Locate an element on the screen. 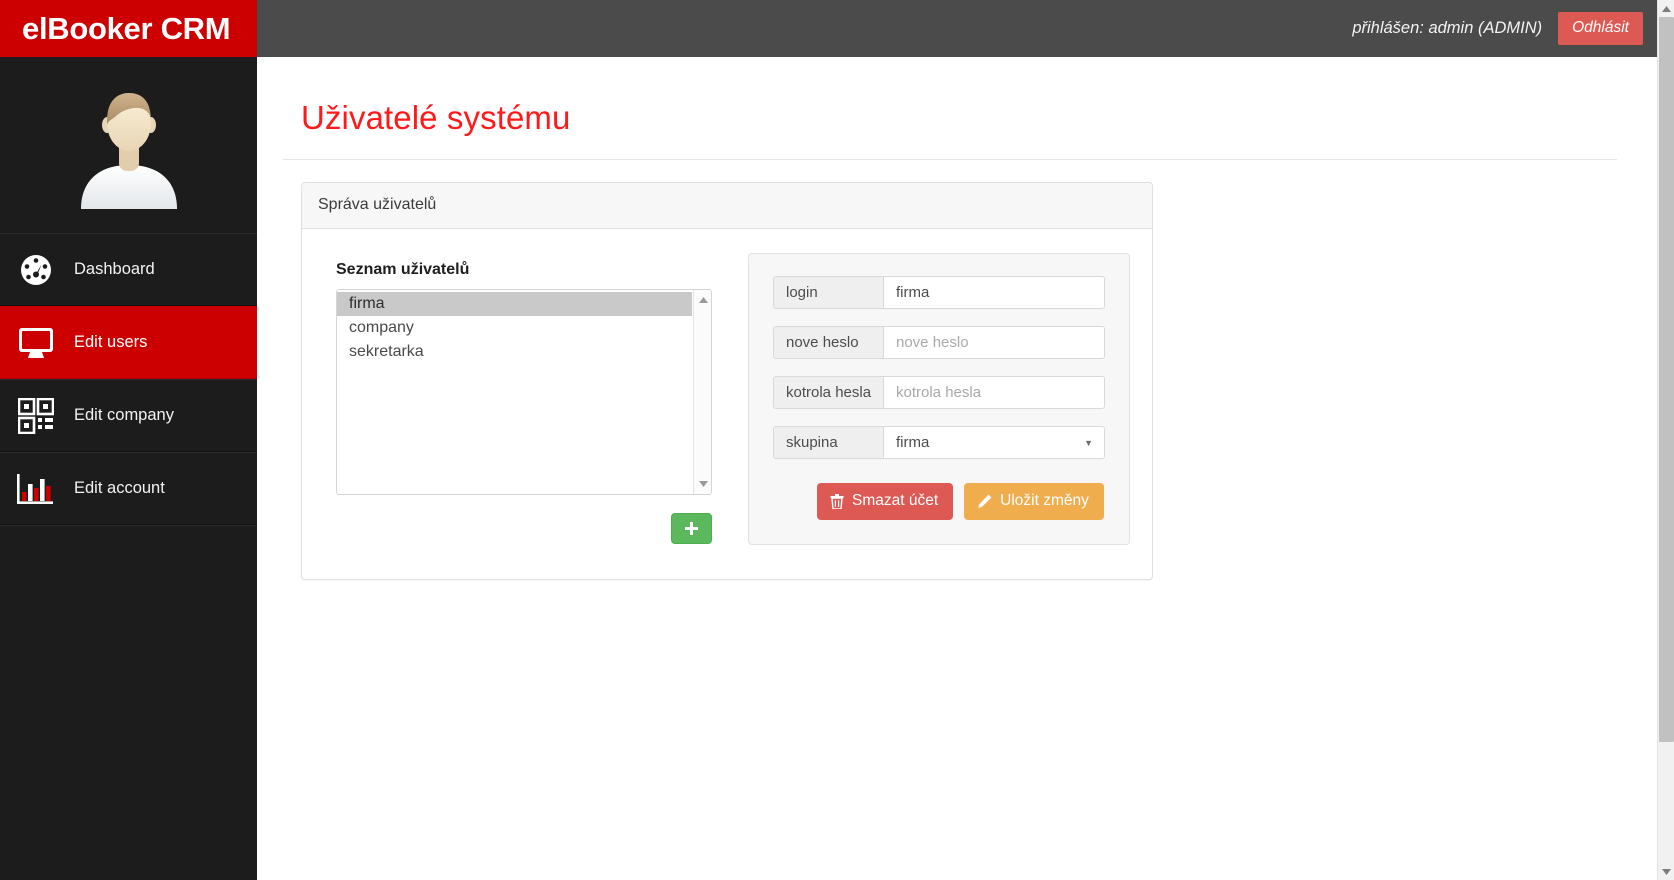 The width and height of the screenshot is (1674, 880). sidebar-item-label: Edit account is located at coordinates (119, 488).